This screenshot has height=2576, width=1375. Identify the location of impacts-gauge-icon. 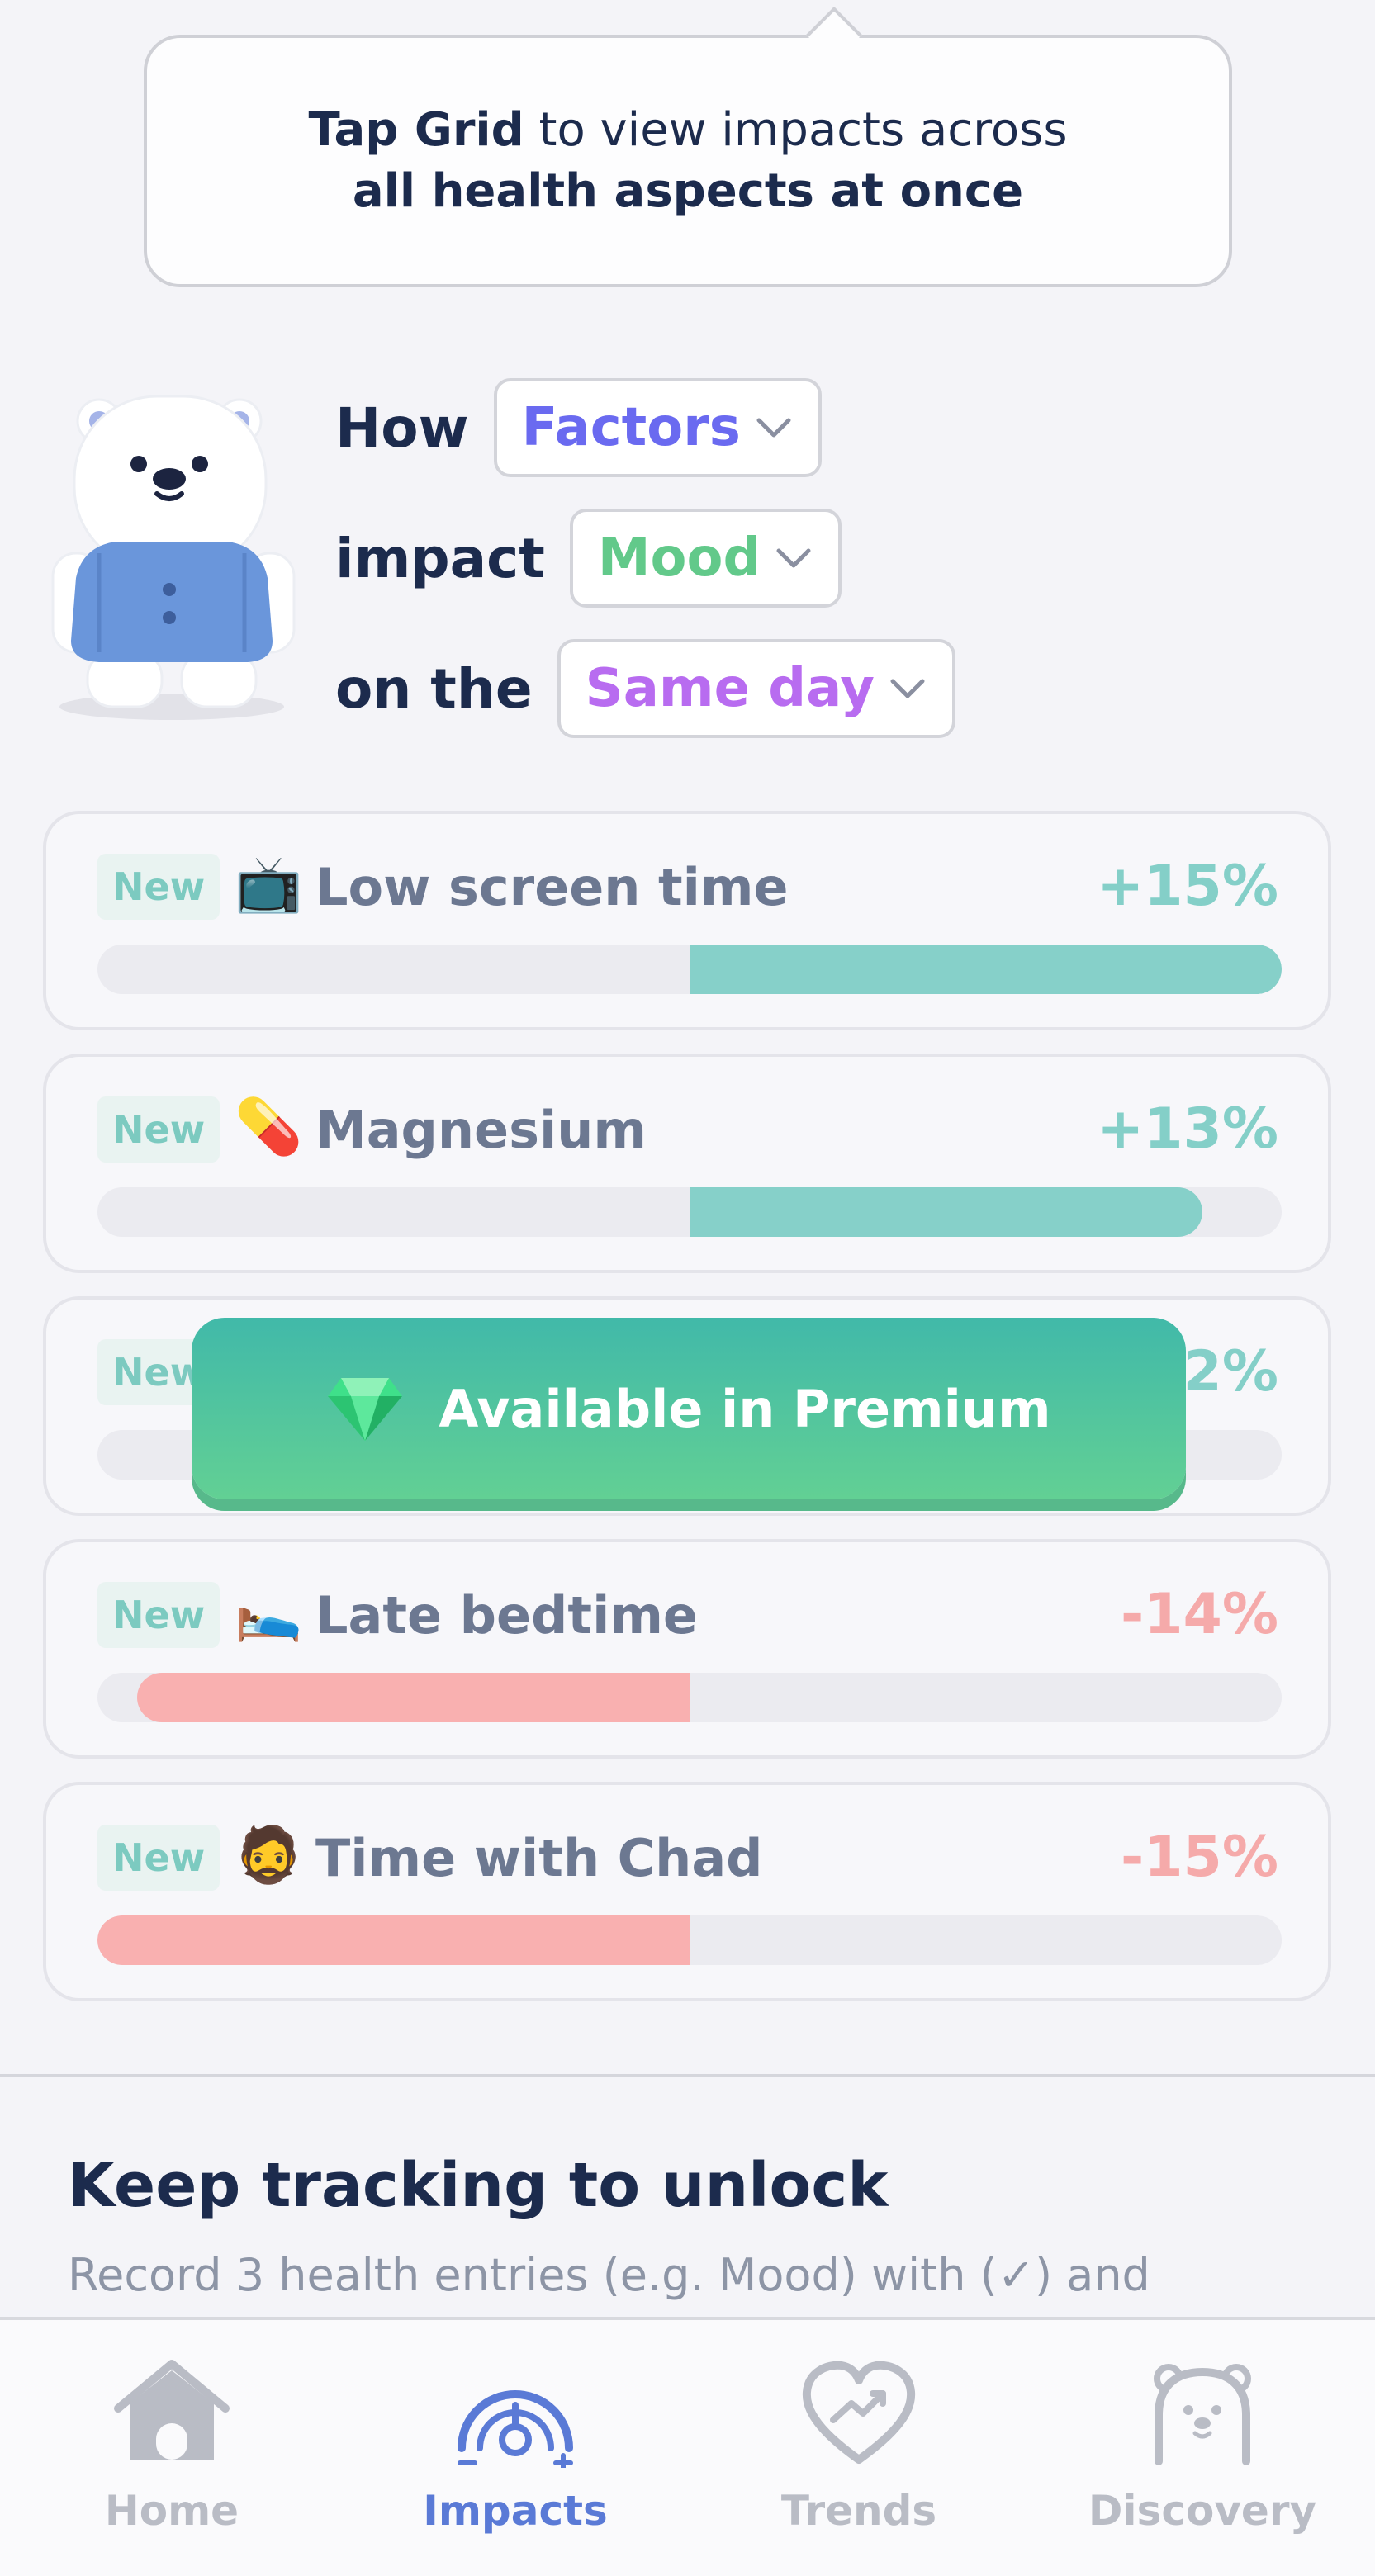
(515, 2429).